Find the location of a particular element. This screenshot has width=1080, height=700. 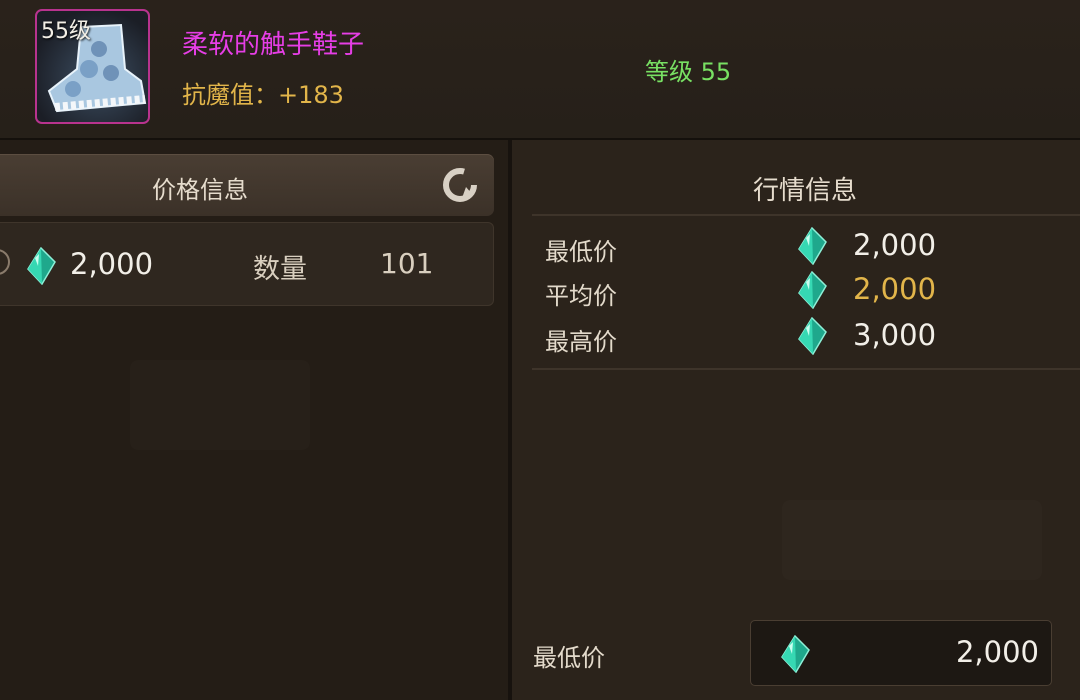

stat-value-lowest: 2,000 is located at coordinates (895, 245).